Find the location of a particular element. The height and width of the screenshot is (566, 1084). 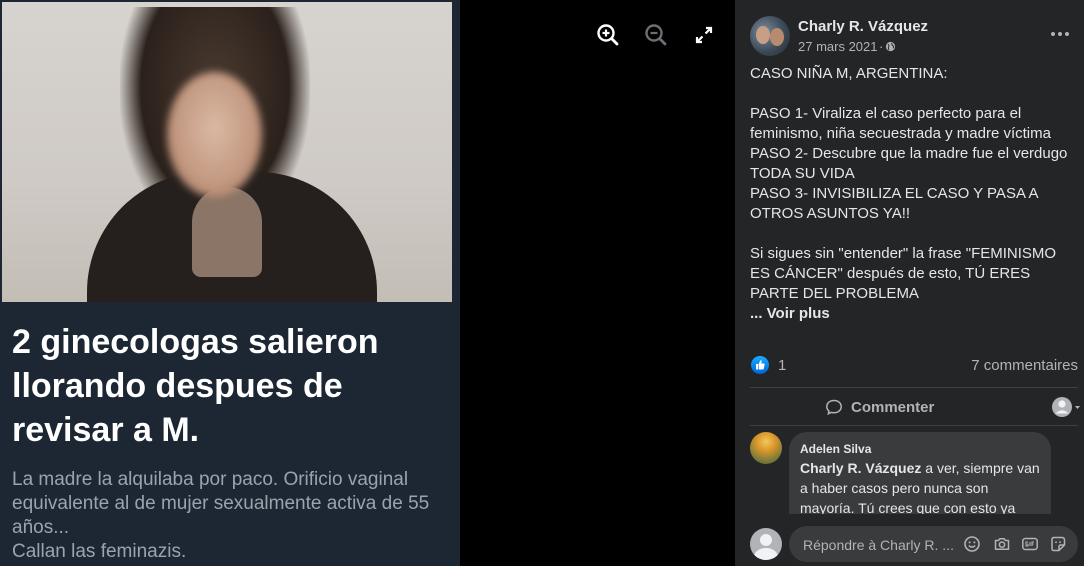

zoom-out-icon is located at coordinates (656, 35).